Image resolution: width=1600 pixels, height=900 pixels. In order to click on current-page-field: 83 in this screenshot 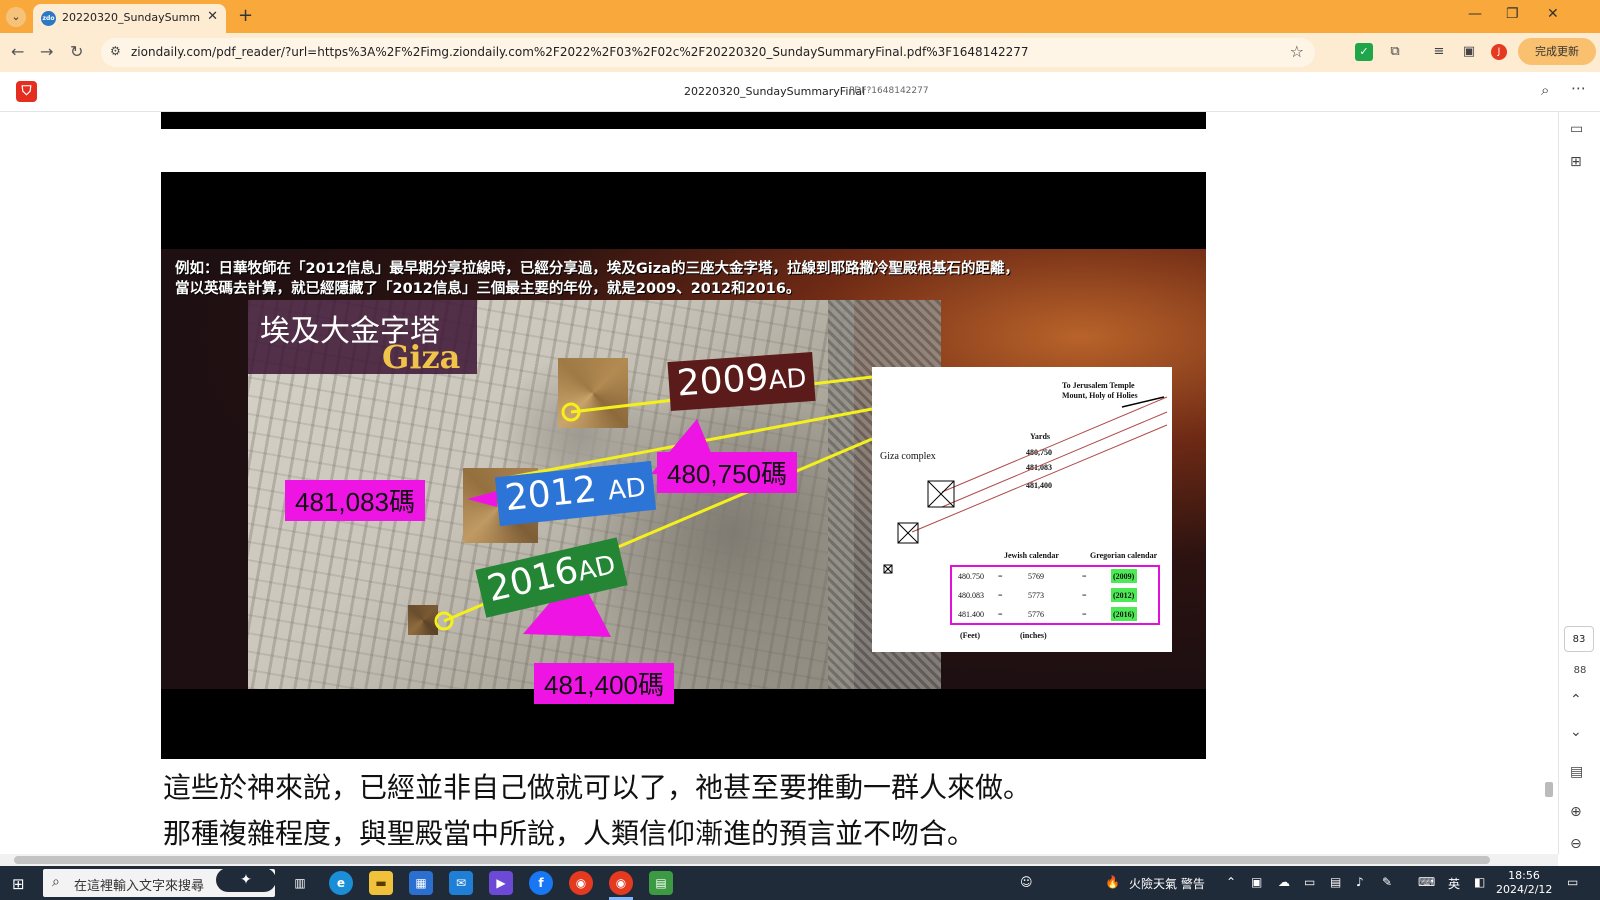, I will do `click(1579, 639)`.